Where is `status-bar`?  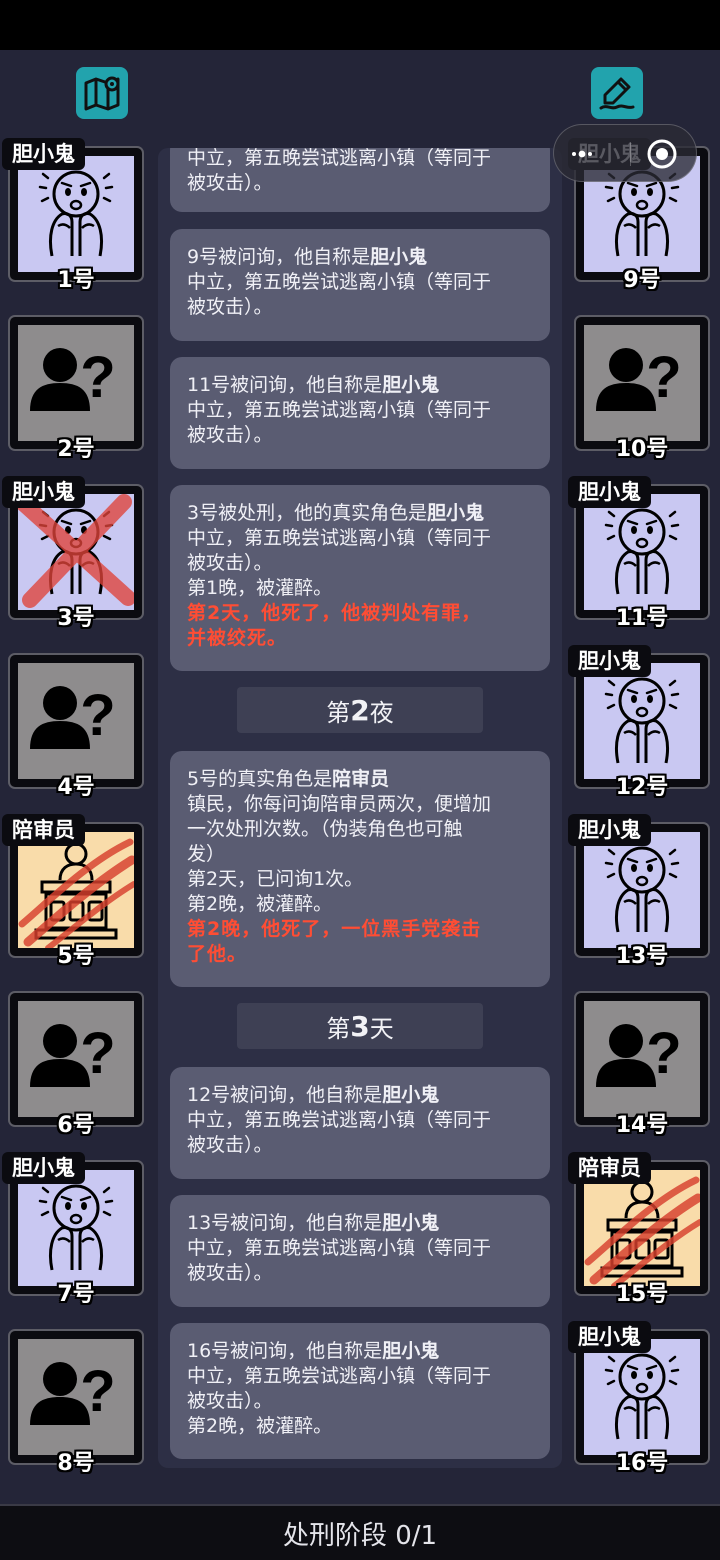 status-bar is located at coordinates (360, 25).